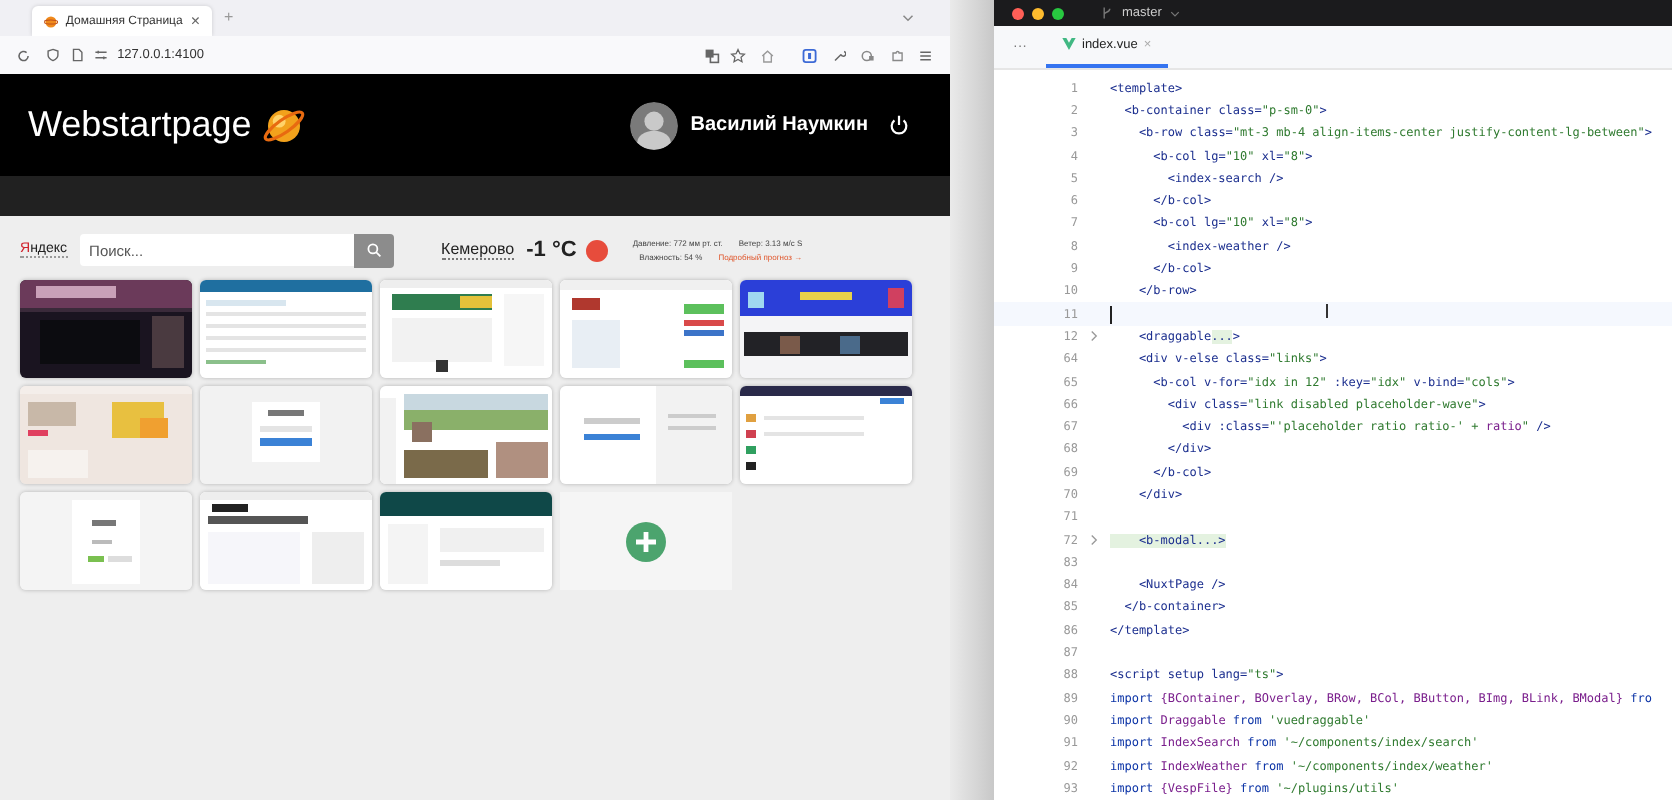 The width and height of the screenshot is (1672, 800). Describe the element at coordinates (779, 125) in the screenshot. I see `user-name: Василий Наумкин` at that location.